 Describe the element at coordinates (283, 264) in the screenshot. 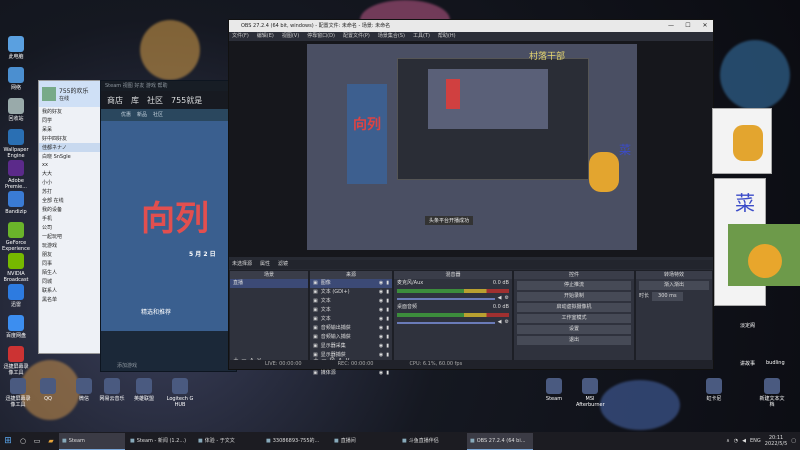

I see `filters-button: 滤镜` at that location.